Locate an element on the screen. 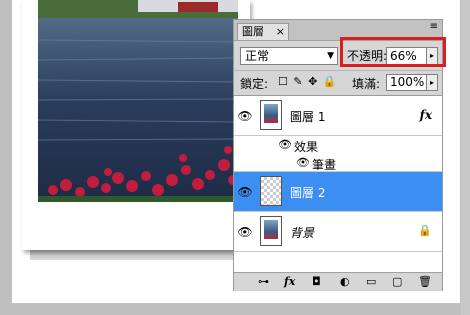 This screenshot has height=315, width=470. layer-row-background: 👁 背景 🔒 is located at coordinates (338, 232).